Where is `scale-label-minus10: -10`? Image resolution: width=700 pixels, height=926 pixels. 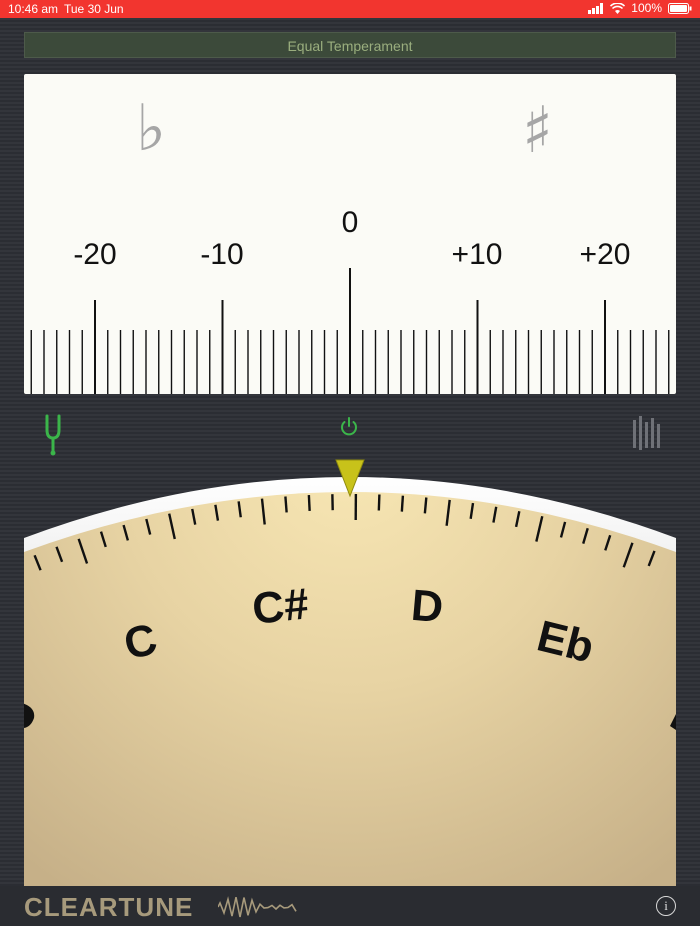
scale-label-minus10: -10 is located at coordinates (222, 254).